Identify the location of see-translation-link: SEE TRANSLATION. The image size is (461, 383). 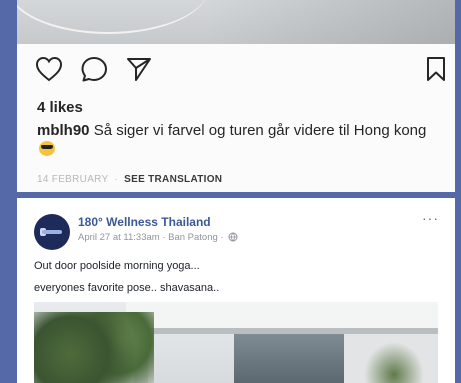
(173, 179).